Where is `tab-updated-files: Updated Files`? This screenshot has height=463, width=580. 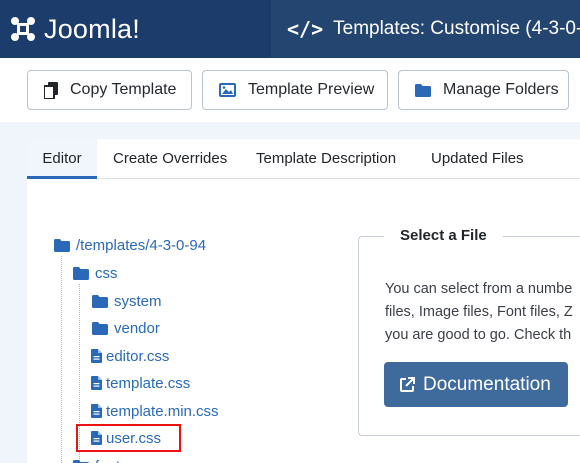 tab-updated-files: Updated Files is located at coordinates (477, 159).